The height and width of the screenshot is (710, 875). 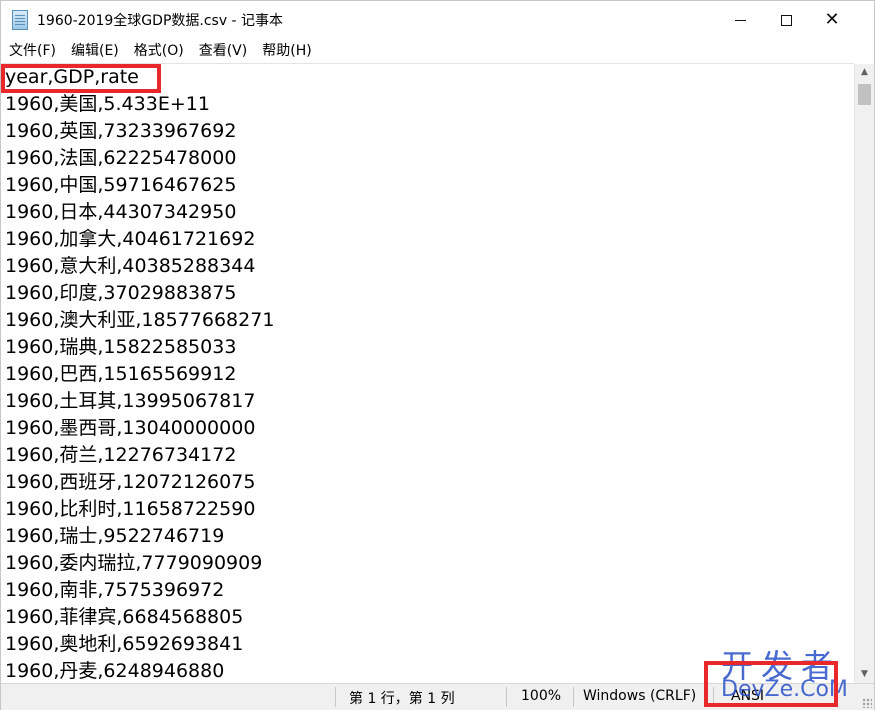 I want to click on scroll-up-icon: ▲, so click(x=864, y=72).